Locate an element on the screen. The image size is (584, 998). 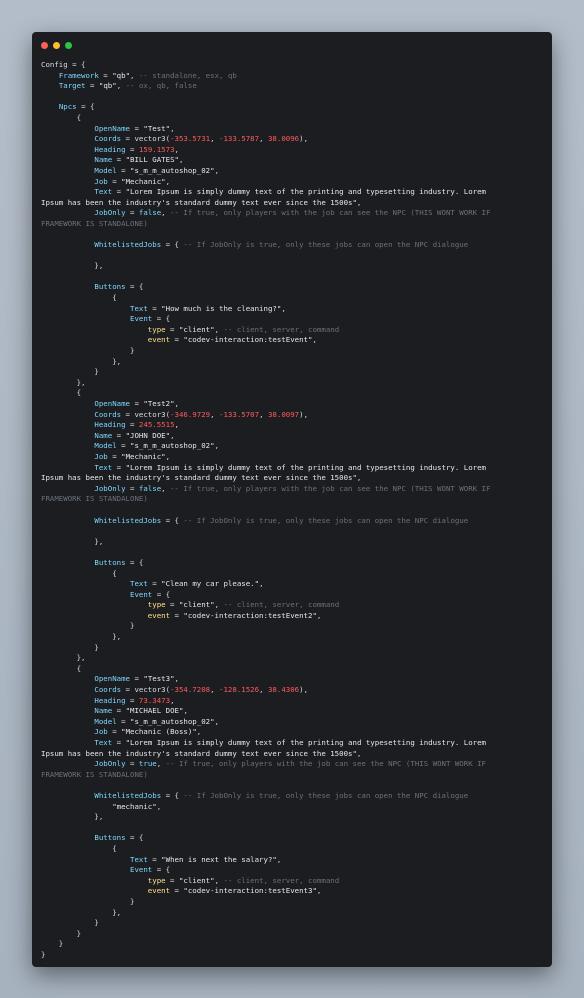
code-line: { is located at coordinates (286, 118).